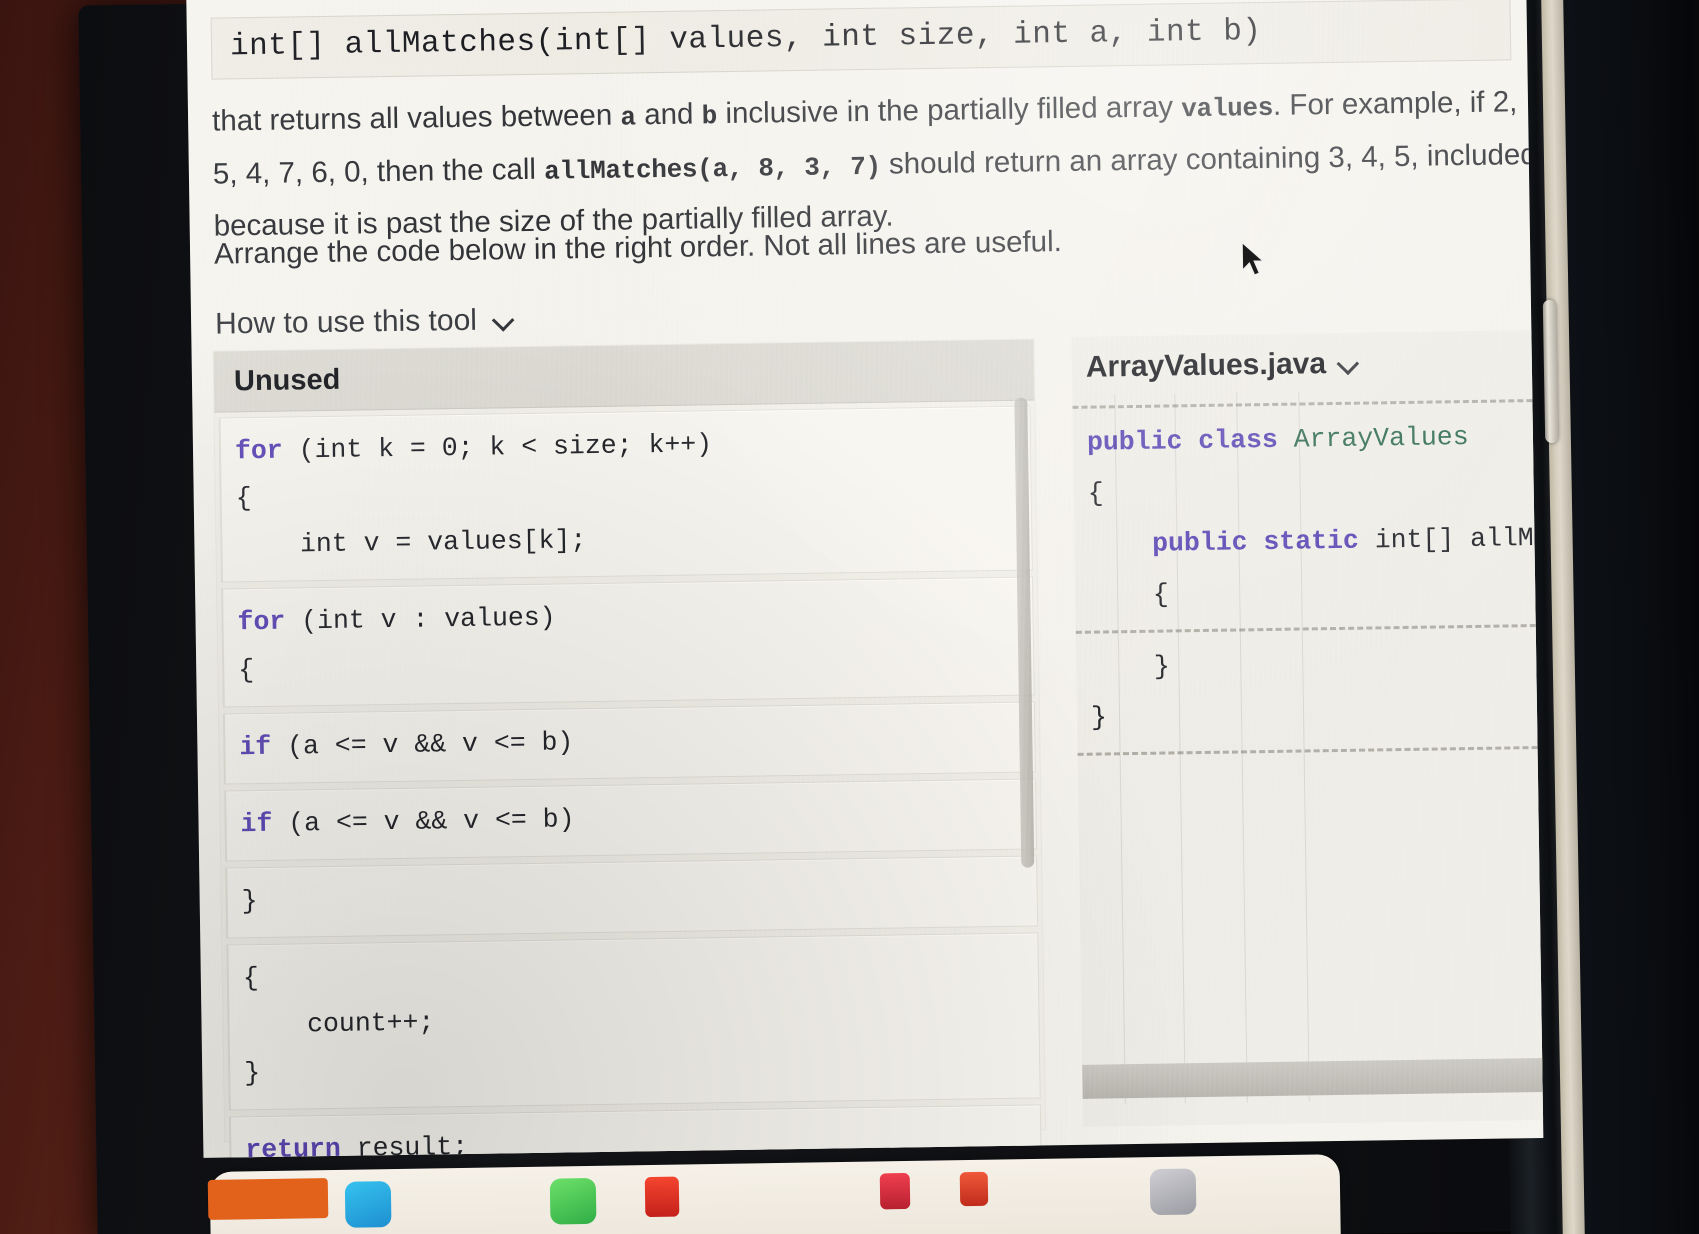 This screenshot has width=1699, height=1234. I want to click on editor-filename: ArrayValues.java, so click(1206, 365).